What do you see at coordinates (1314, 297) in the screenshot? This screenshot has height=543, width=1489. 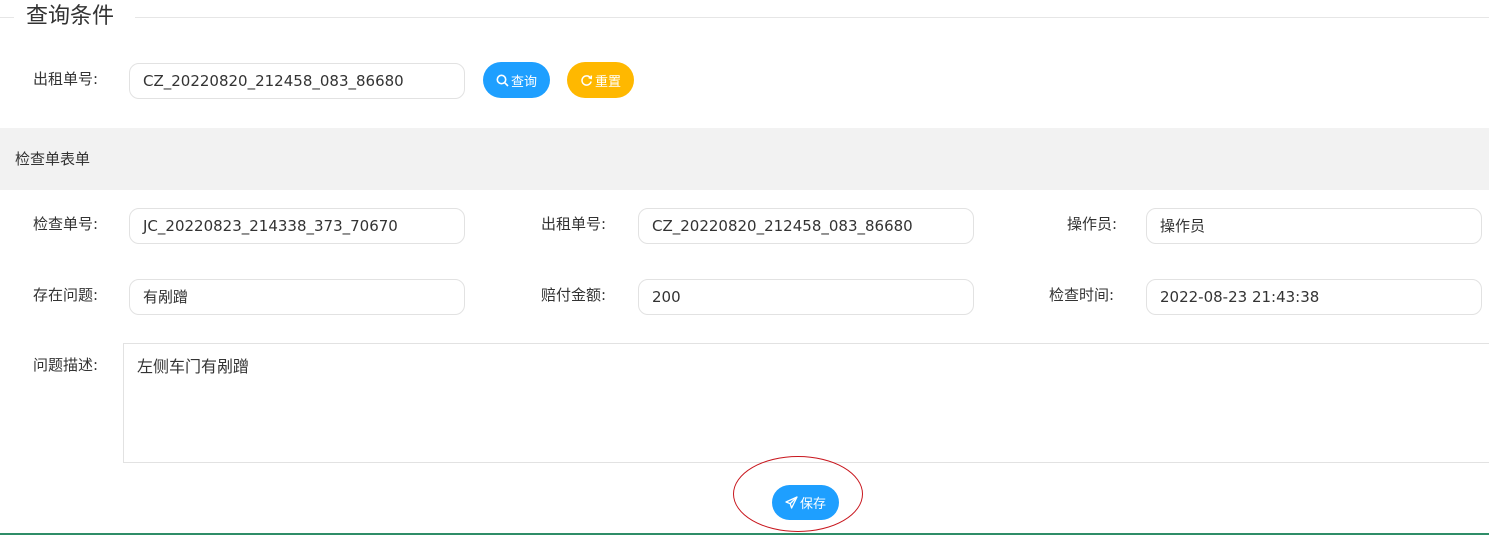 I see `check-time-input: 2022-08-23 21:43:38` at bounding box center [1314, 297].